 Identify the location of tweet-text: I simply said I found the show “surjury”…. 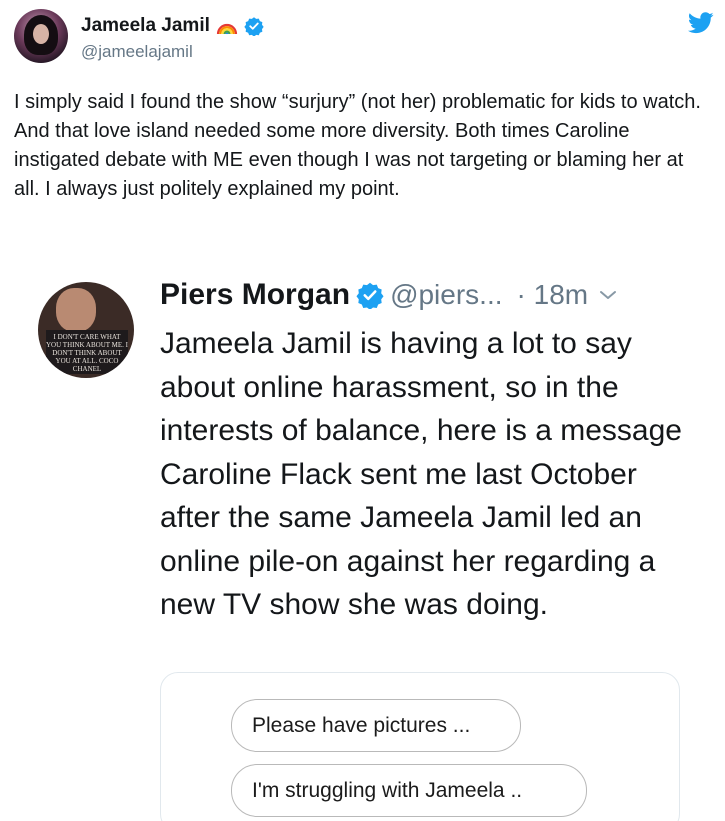
(357, 145).